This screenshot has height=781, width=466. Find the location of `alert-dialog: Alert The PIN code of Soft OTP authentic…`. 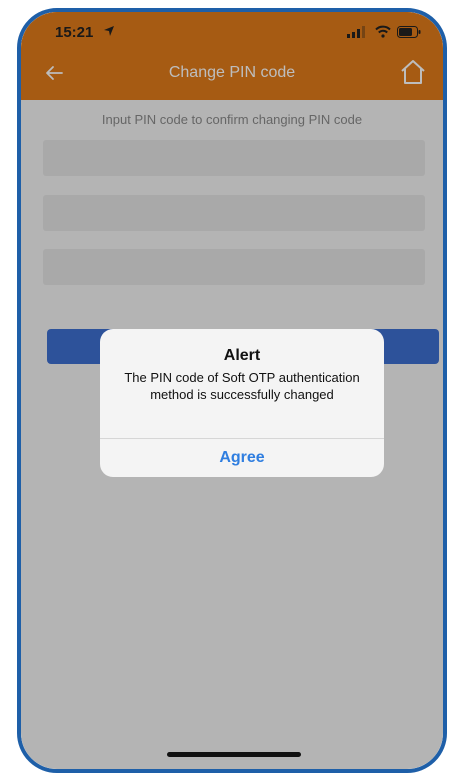

alert-dialog: Alert The PIN code of Soft OTP authentic… is located at coordinates (242, 403).